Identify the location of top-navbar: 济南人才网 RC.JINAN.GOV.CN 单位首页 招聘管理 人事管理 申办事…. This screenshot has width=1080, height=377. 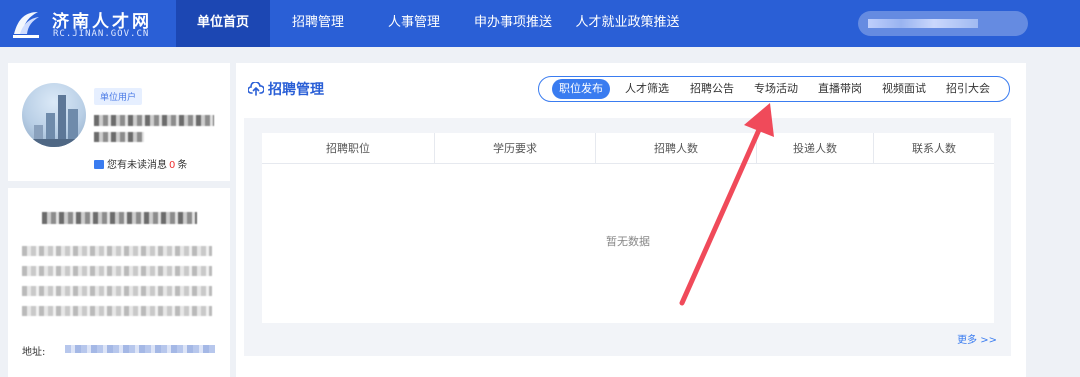
(540, 23).